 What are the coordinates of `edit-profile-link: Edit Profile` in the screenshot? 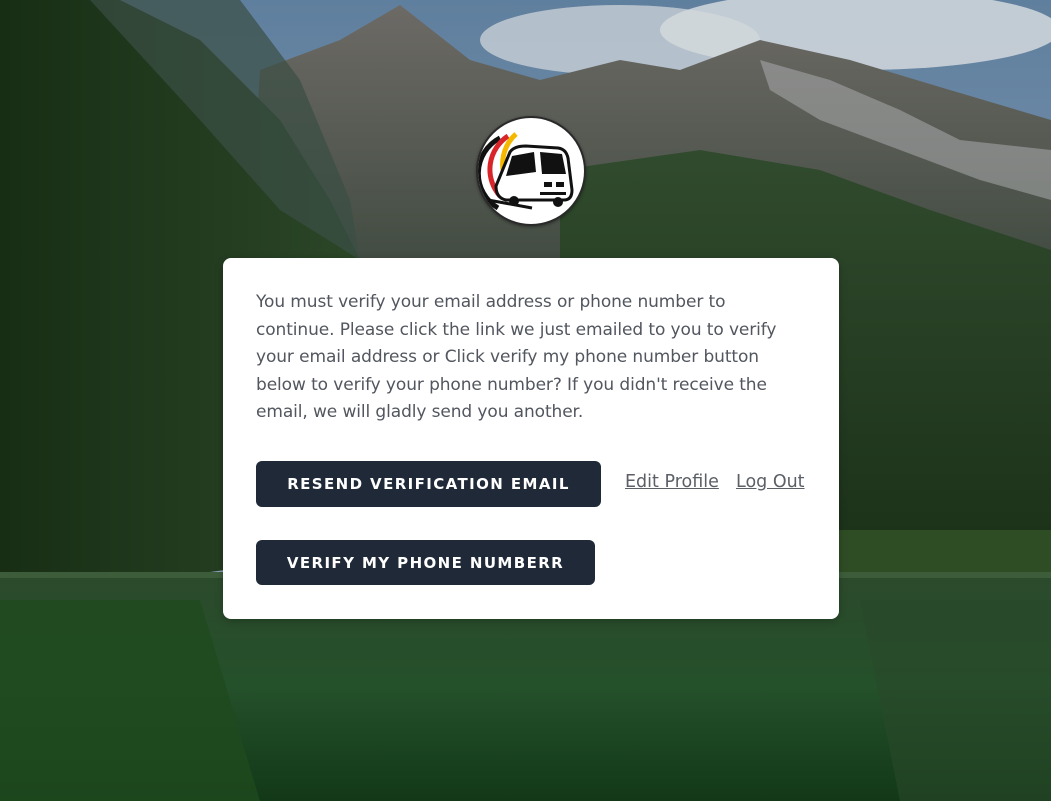 It's located at (672, 482).